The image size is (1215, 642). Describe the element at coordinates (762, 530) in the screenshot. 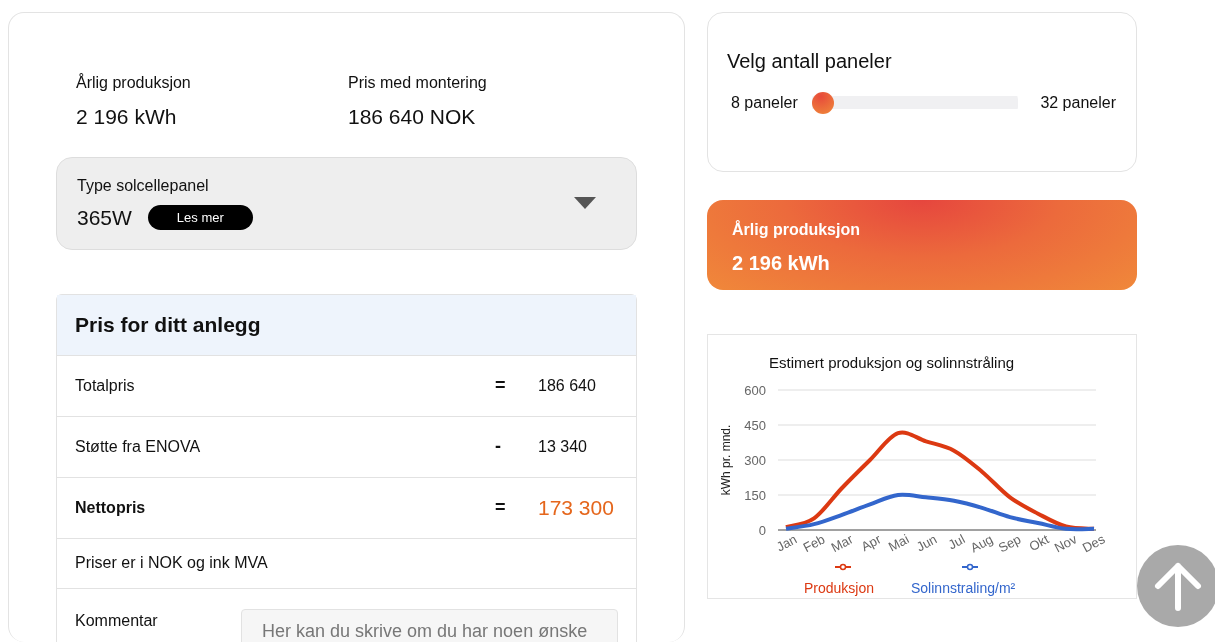

I see `y-tick-label: 0` at that location.